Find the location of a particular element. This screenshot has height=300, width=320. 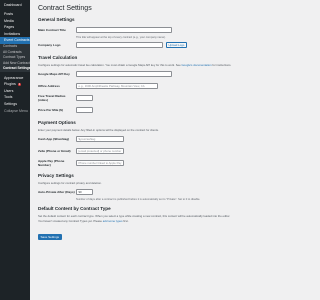

section-title-travel: Travel Calculation is located at coordinates (58, 57).